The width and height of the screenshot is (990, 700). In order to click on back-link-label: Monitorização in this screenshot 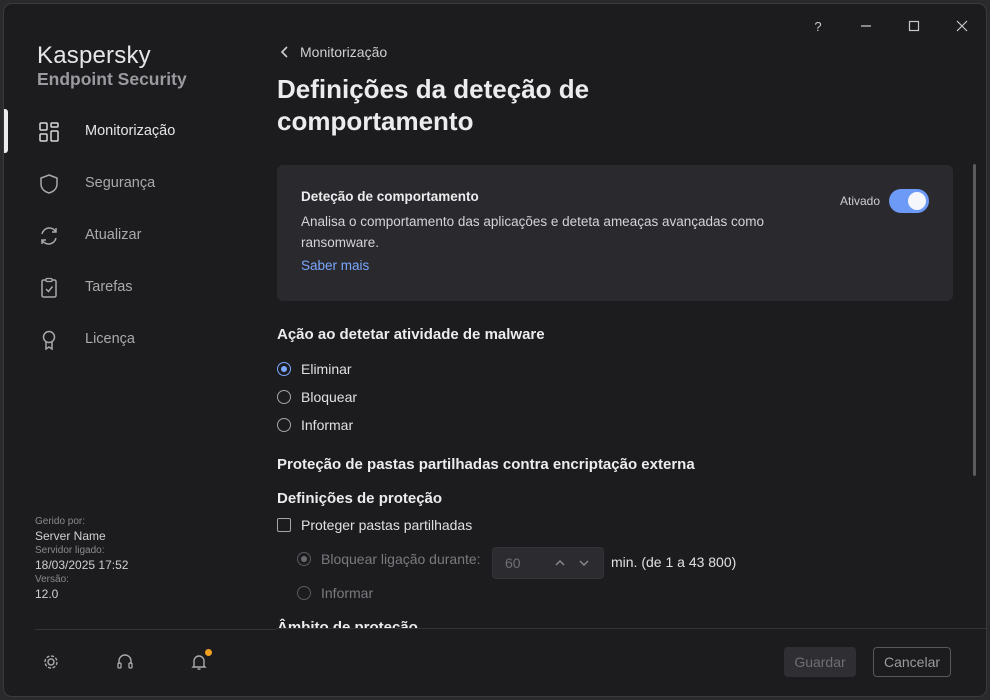, I will do `click(344, 52)`.